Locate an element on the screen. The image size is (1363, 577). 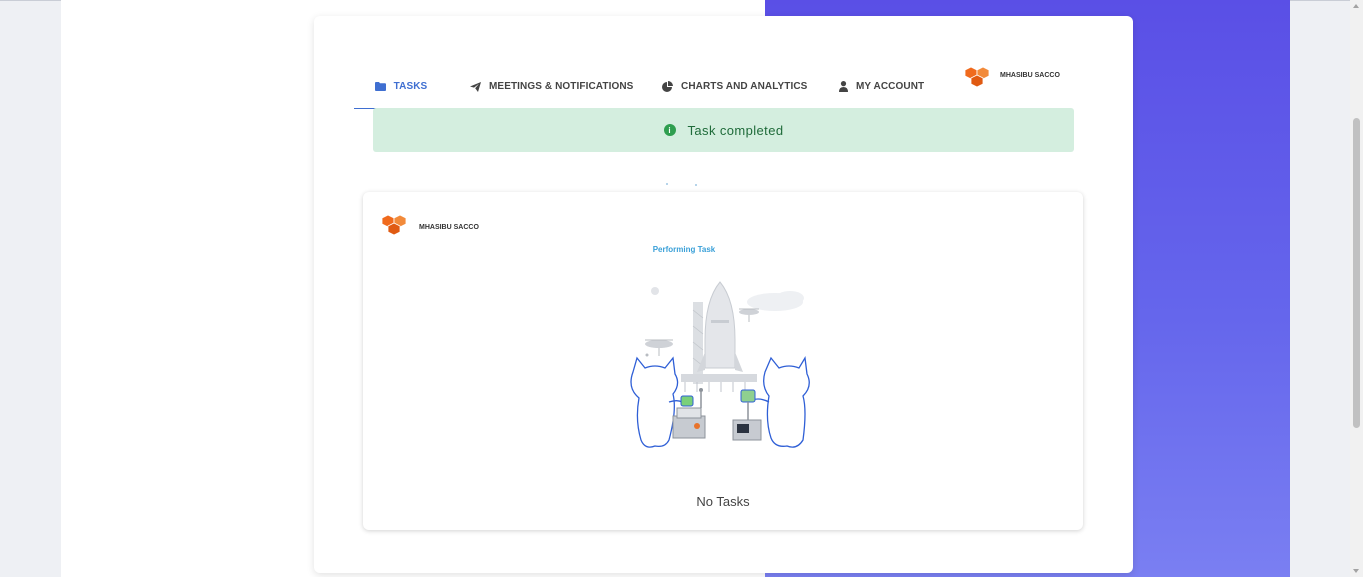
alert-message: Task completed is located at coordinates (735, 130).